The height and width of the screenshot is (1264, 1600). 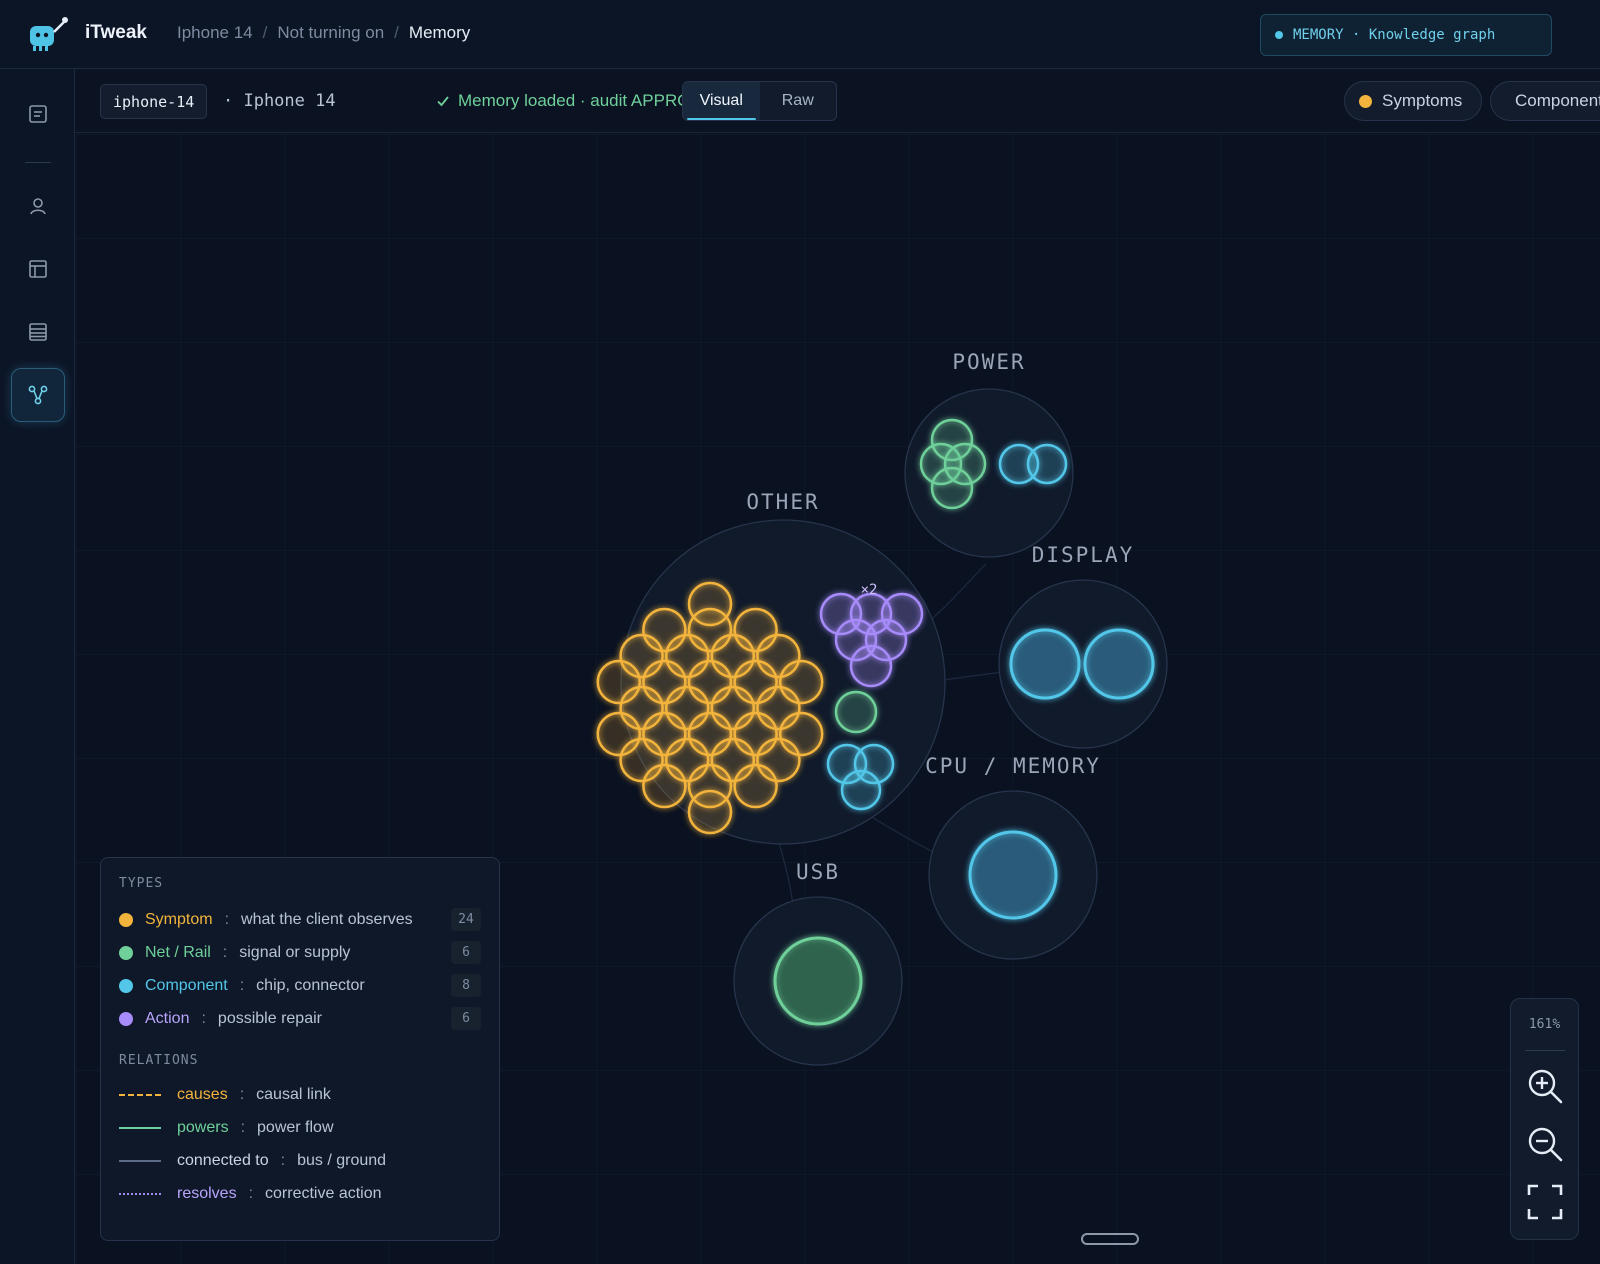 I want to click on app-title: iTweak, so click(x=116, y=33).